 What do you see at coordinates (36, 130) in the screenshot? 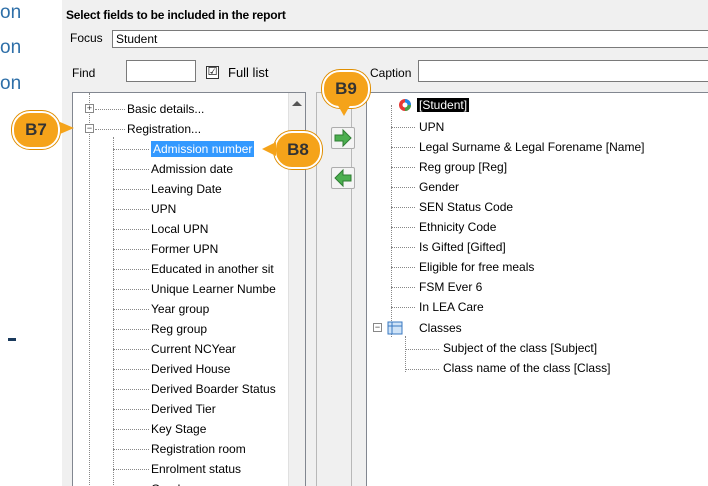
I see `callout-badge-b7: B7` at bounding box center [36, 130].